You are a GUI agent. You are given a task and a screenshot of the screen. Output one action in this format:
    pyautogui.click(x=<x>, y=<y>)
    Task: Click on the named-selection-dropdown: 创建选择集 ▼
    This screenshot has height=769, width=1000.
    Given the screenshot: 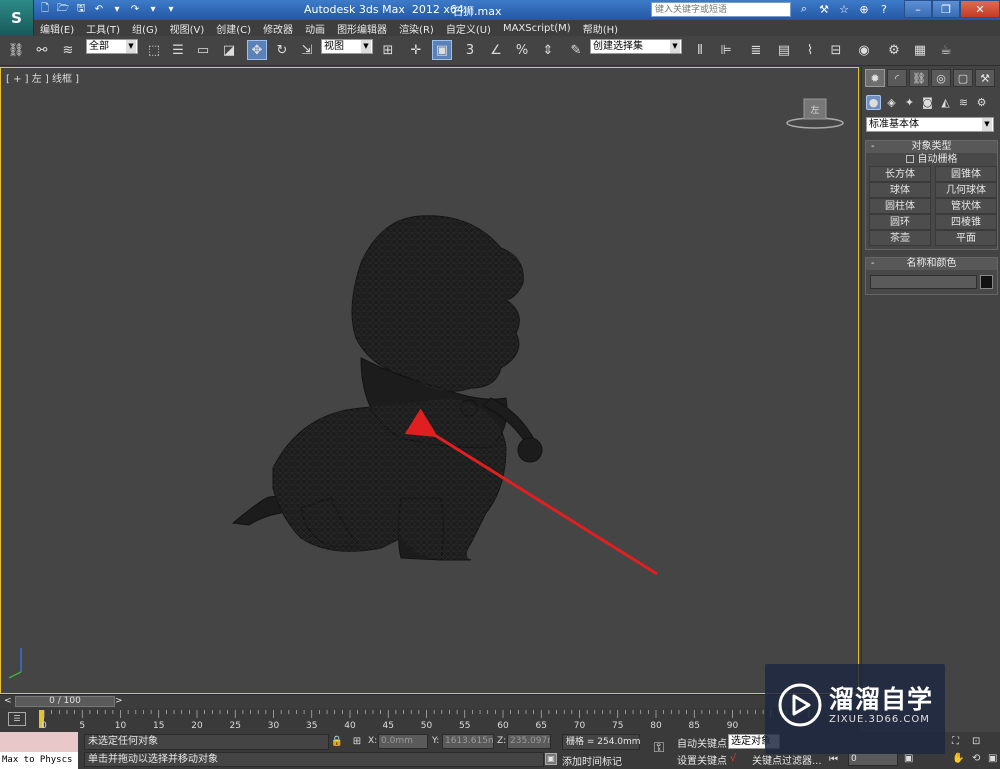 What is the action you would take?
    pyautogui.click(x=636, y=46)
    